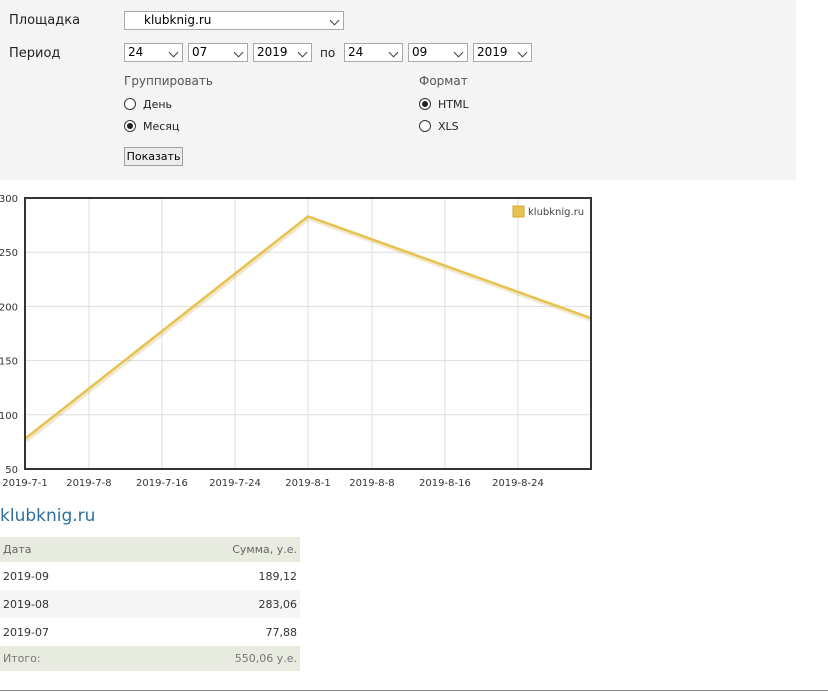 The height and width of the screenshot is (692, 828). What do you see at coordinates (150, 632) in the screenshot?
I see `table-row: 2019-07 77,88` at bounding box center [150, 632].